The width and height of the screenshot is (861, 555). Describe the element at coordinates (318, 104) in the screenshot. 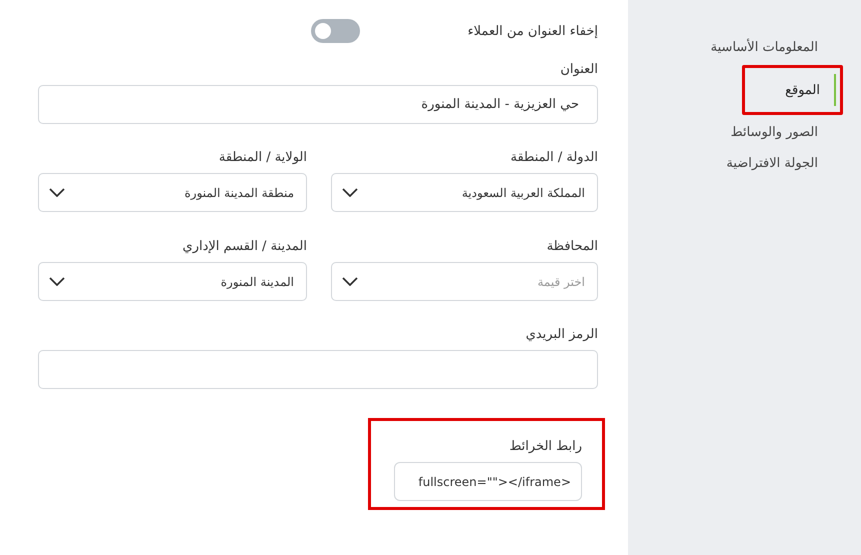

I see `address-field: حي العزيزية - المدينة المنورة` at that location.